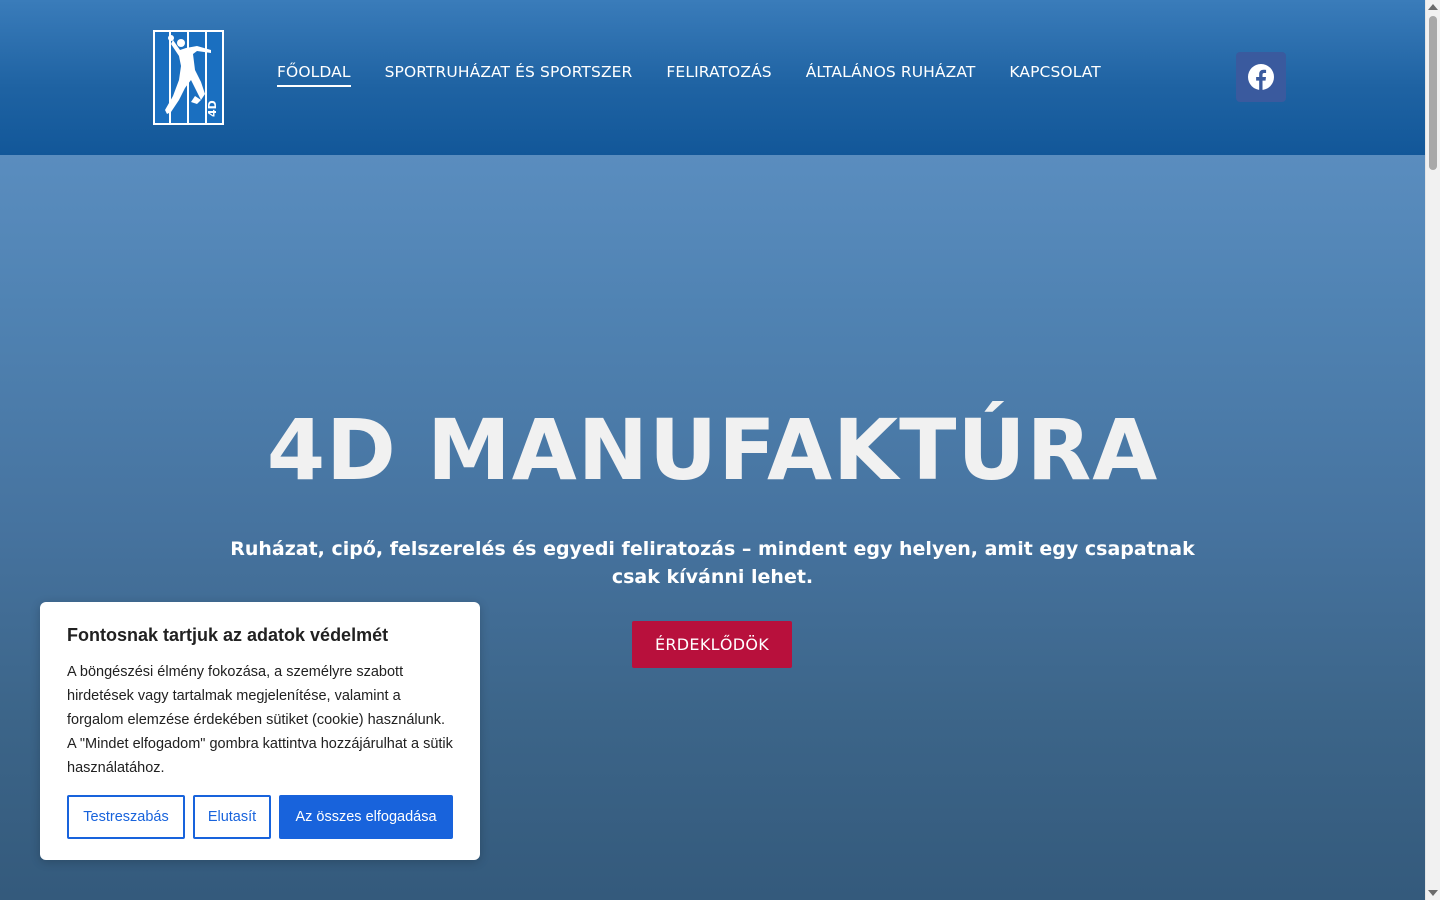 This screenshot has height=900, width=1440. What do you see at coordinates (1433, 893) in the screenshot?
I see `scroll-down-arrow-icon` at bounding box center [1433, 893].